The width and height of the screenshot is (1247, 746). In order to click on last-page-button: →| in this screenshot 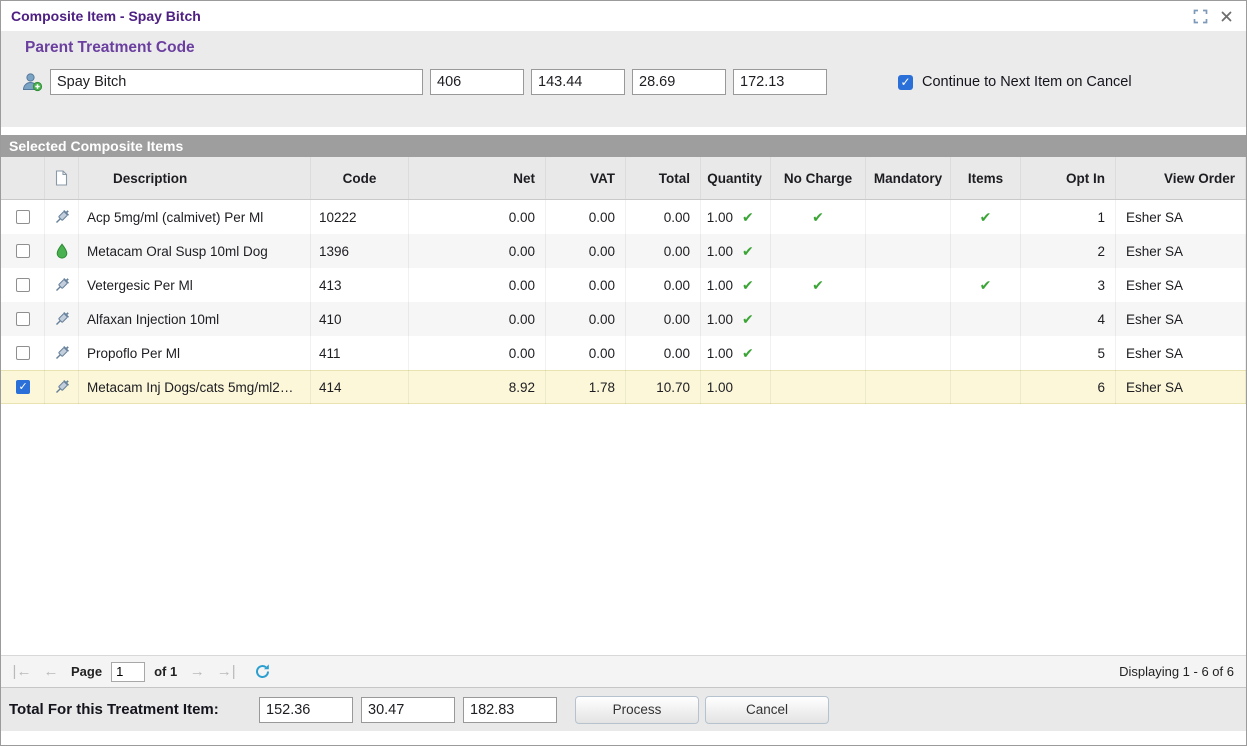, I will do `click(226, 671)`.